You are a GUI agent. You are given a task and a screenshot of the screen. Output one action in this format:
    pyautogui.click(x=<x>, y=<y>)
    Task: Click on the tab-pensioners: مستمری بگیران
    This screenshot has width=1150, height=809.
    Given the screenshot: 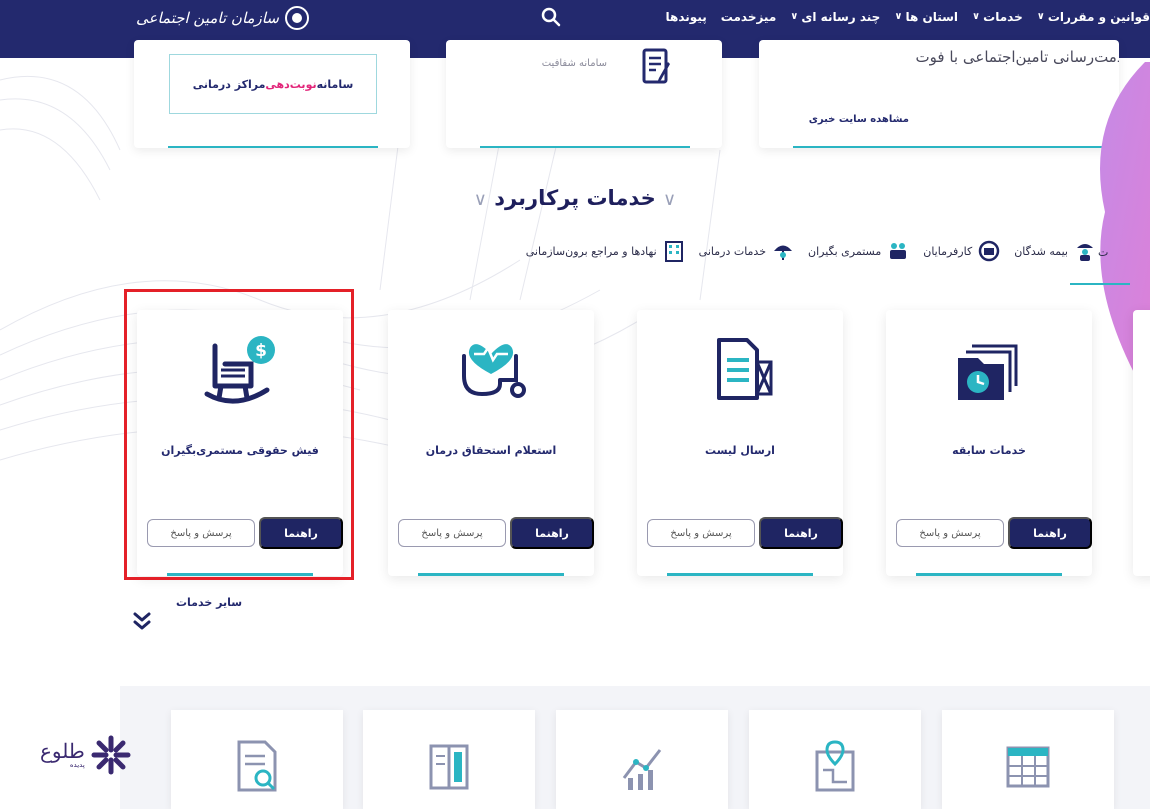 What is the action you would take?
    pyautogui.click(x=858, y=251)
    